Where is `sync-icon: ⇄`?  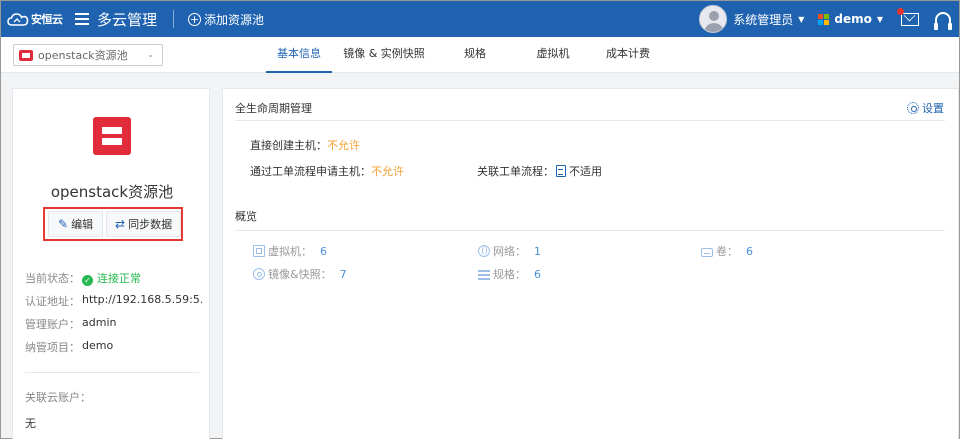
sync-icon: ⇄ is located at coordinates (120, 224).